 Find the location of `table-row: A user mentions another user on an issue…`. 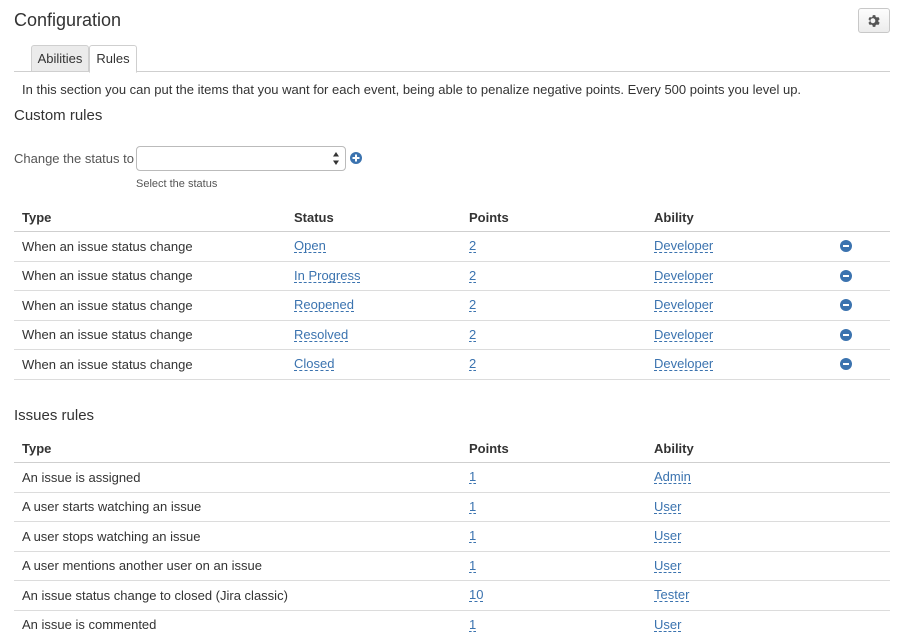

table-row: A user mentions another user on an issue… is located at coordinates (452, 566).